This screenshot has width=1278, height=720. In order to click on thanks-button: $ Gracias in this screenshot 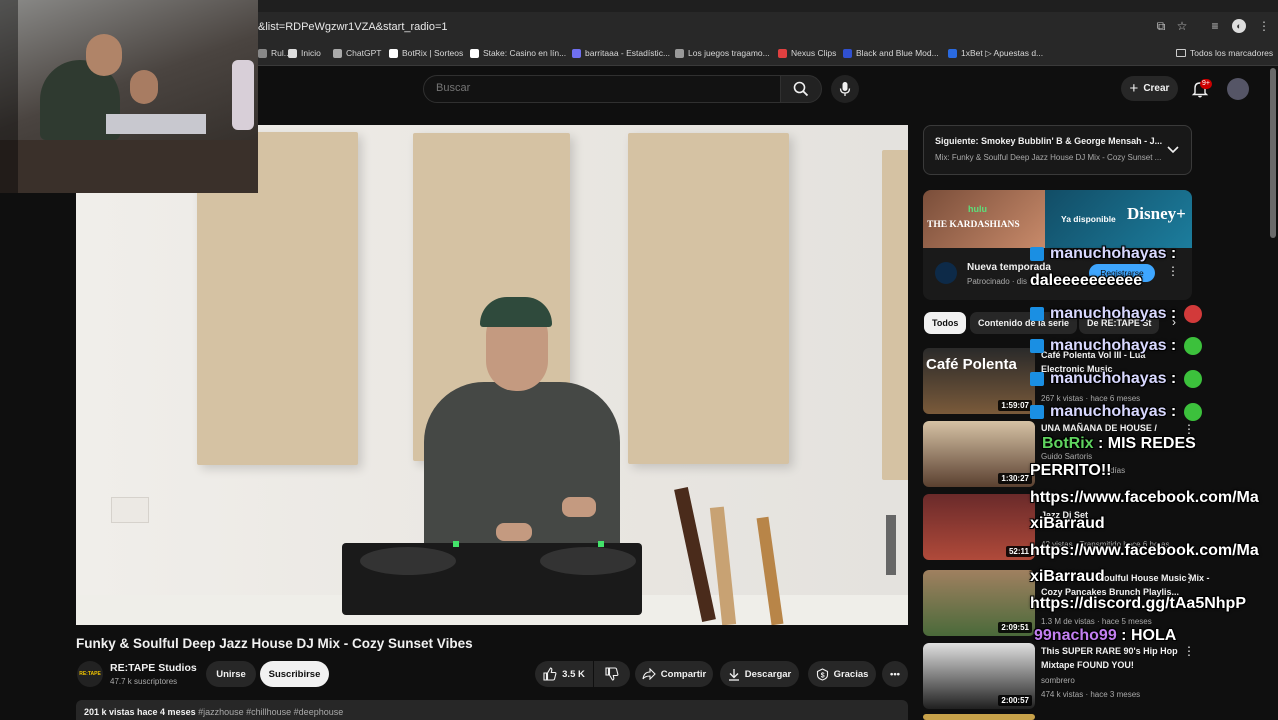, I will do `click(842, 674)`.